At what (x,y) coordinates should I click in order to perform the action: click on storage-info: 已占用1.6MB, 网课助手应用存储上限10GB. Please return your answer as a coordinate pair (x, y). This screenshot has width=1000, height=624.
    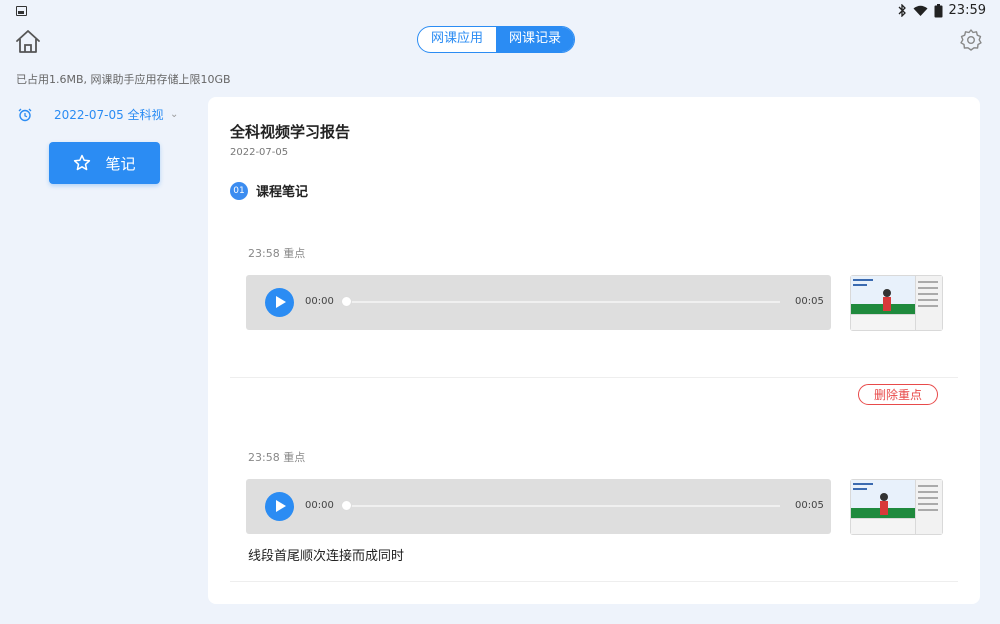
    Looking at the image, I should click on (123, 79).